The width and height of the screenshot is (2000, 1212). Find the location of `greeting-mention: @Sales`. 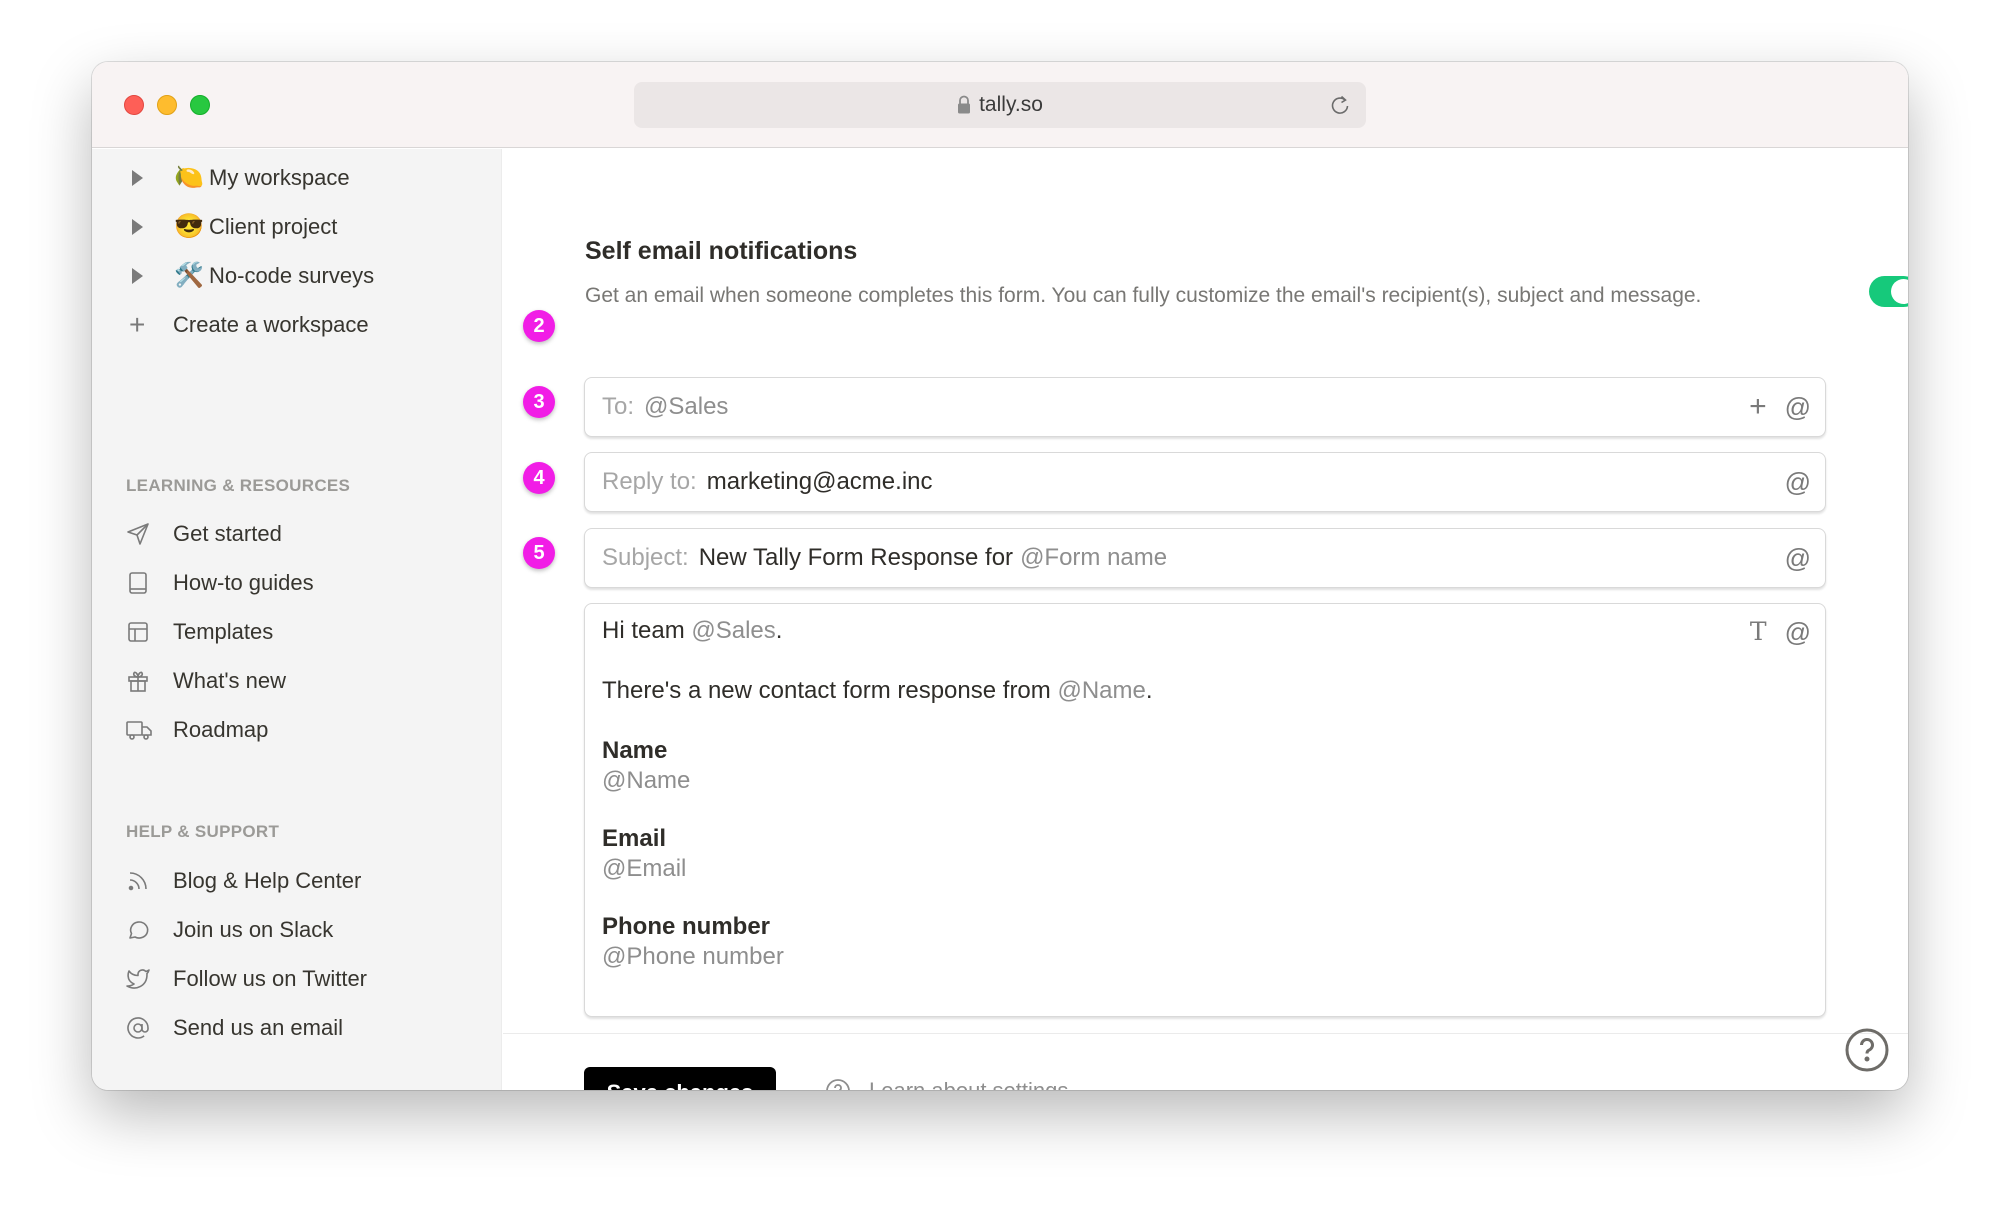

greeting-mention: @Sales is located at coordinates (733, 630).